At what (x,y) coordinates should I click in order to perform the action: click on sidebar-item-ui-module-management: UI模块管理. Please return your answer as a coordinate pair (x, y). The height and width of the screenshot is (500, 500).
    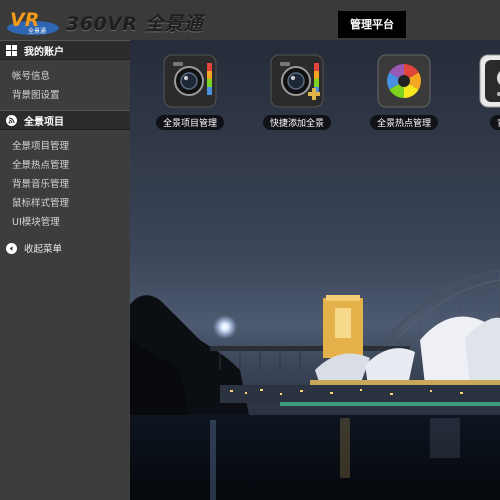
    Looking at the image, I should click on (65, 222).